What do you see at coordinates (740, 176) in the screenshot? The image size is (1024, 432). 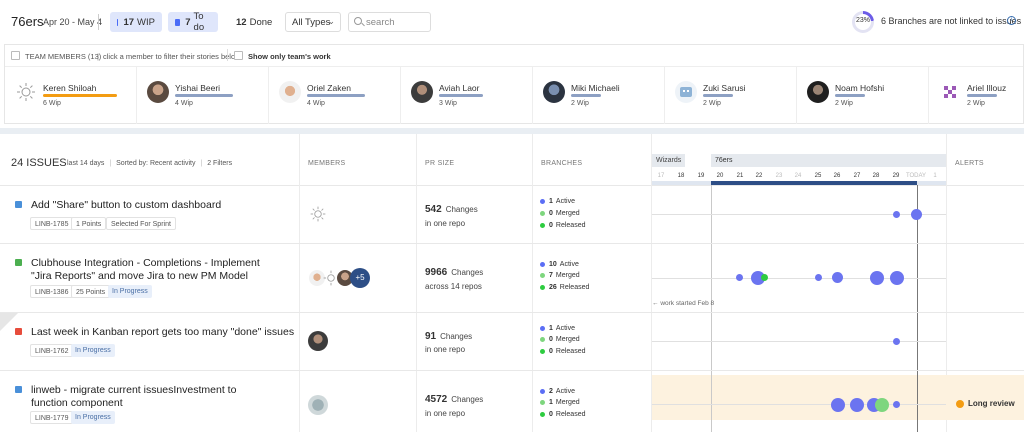 I see `timeline-tick: 21` at bounding box center [740, 176].